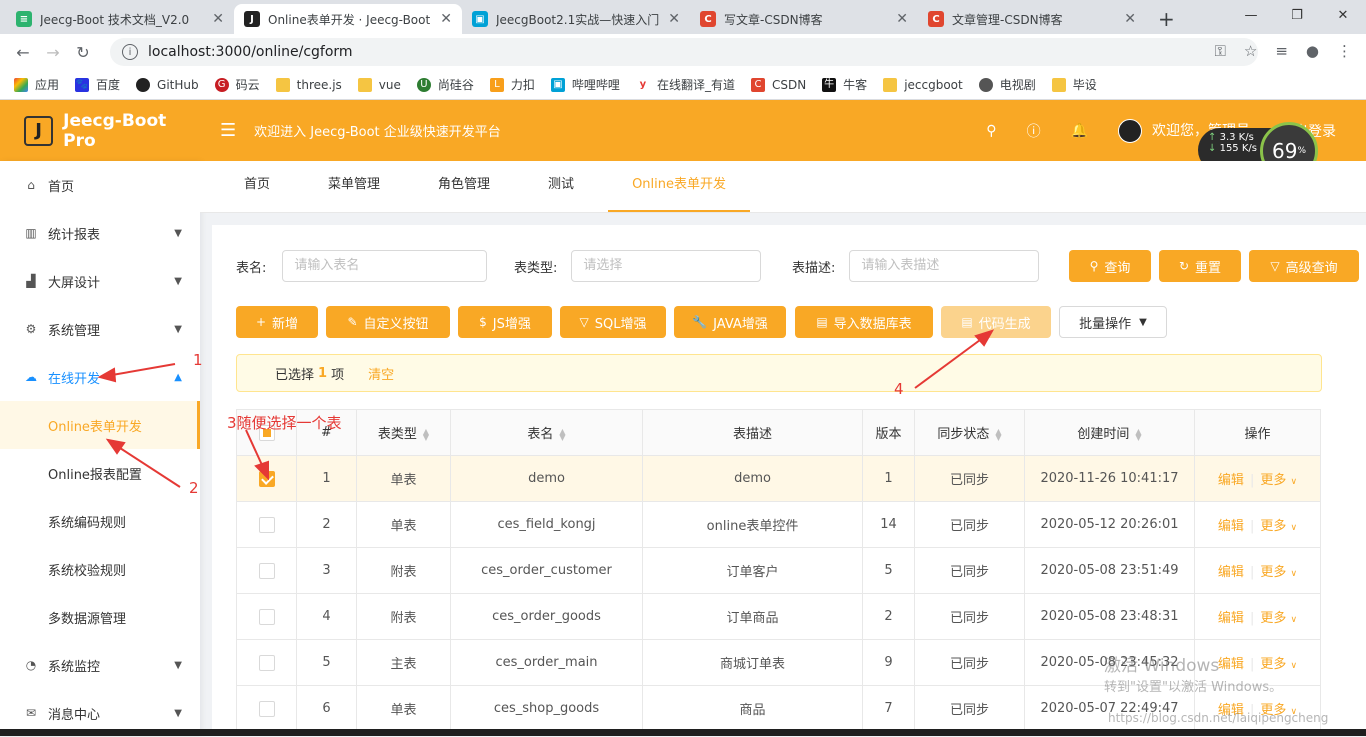  Describe the element at coordinates (130, 52) in the screenshot. I see `info-icon: i` at that location.